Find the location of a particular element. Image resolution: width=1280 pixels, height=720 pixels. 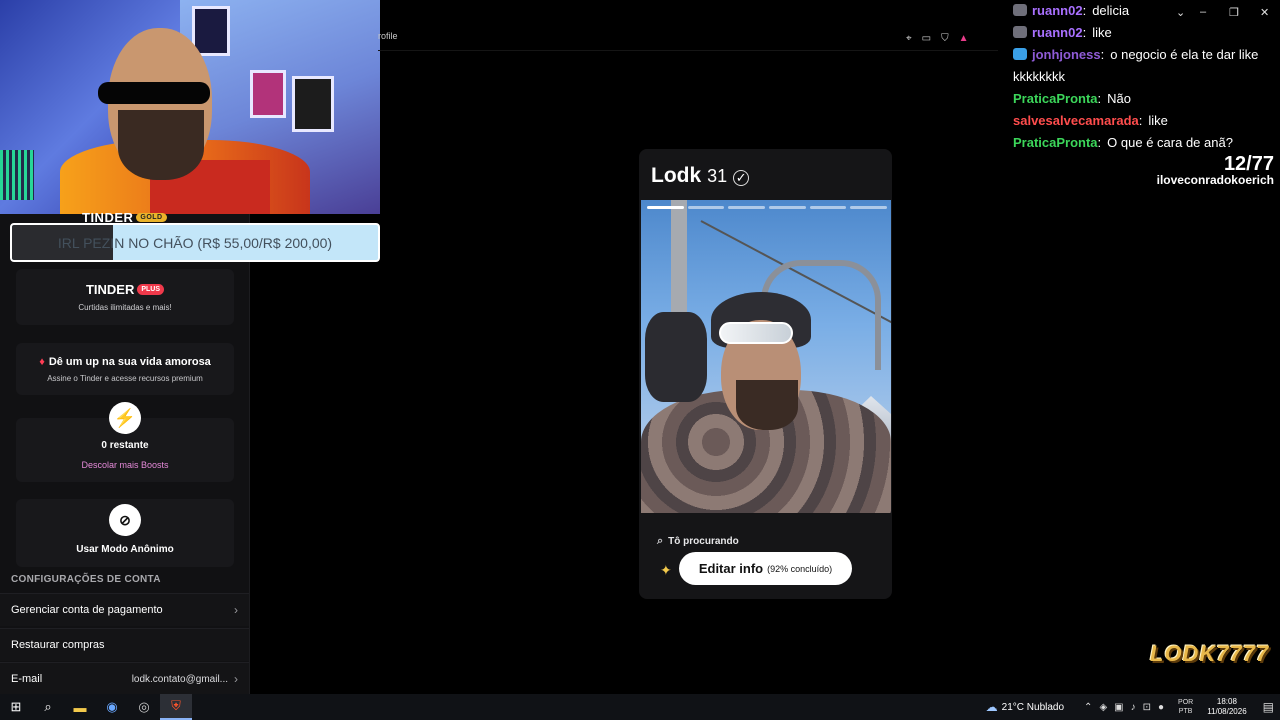

weather-widget: ☁ 21°C Nublado is located at coordinates (1025, 707).